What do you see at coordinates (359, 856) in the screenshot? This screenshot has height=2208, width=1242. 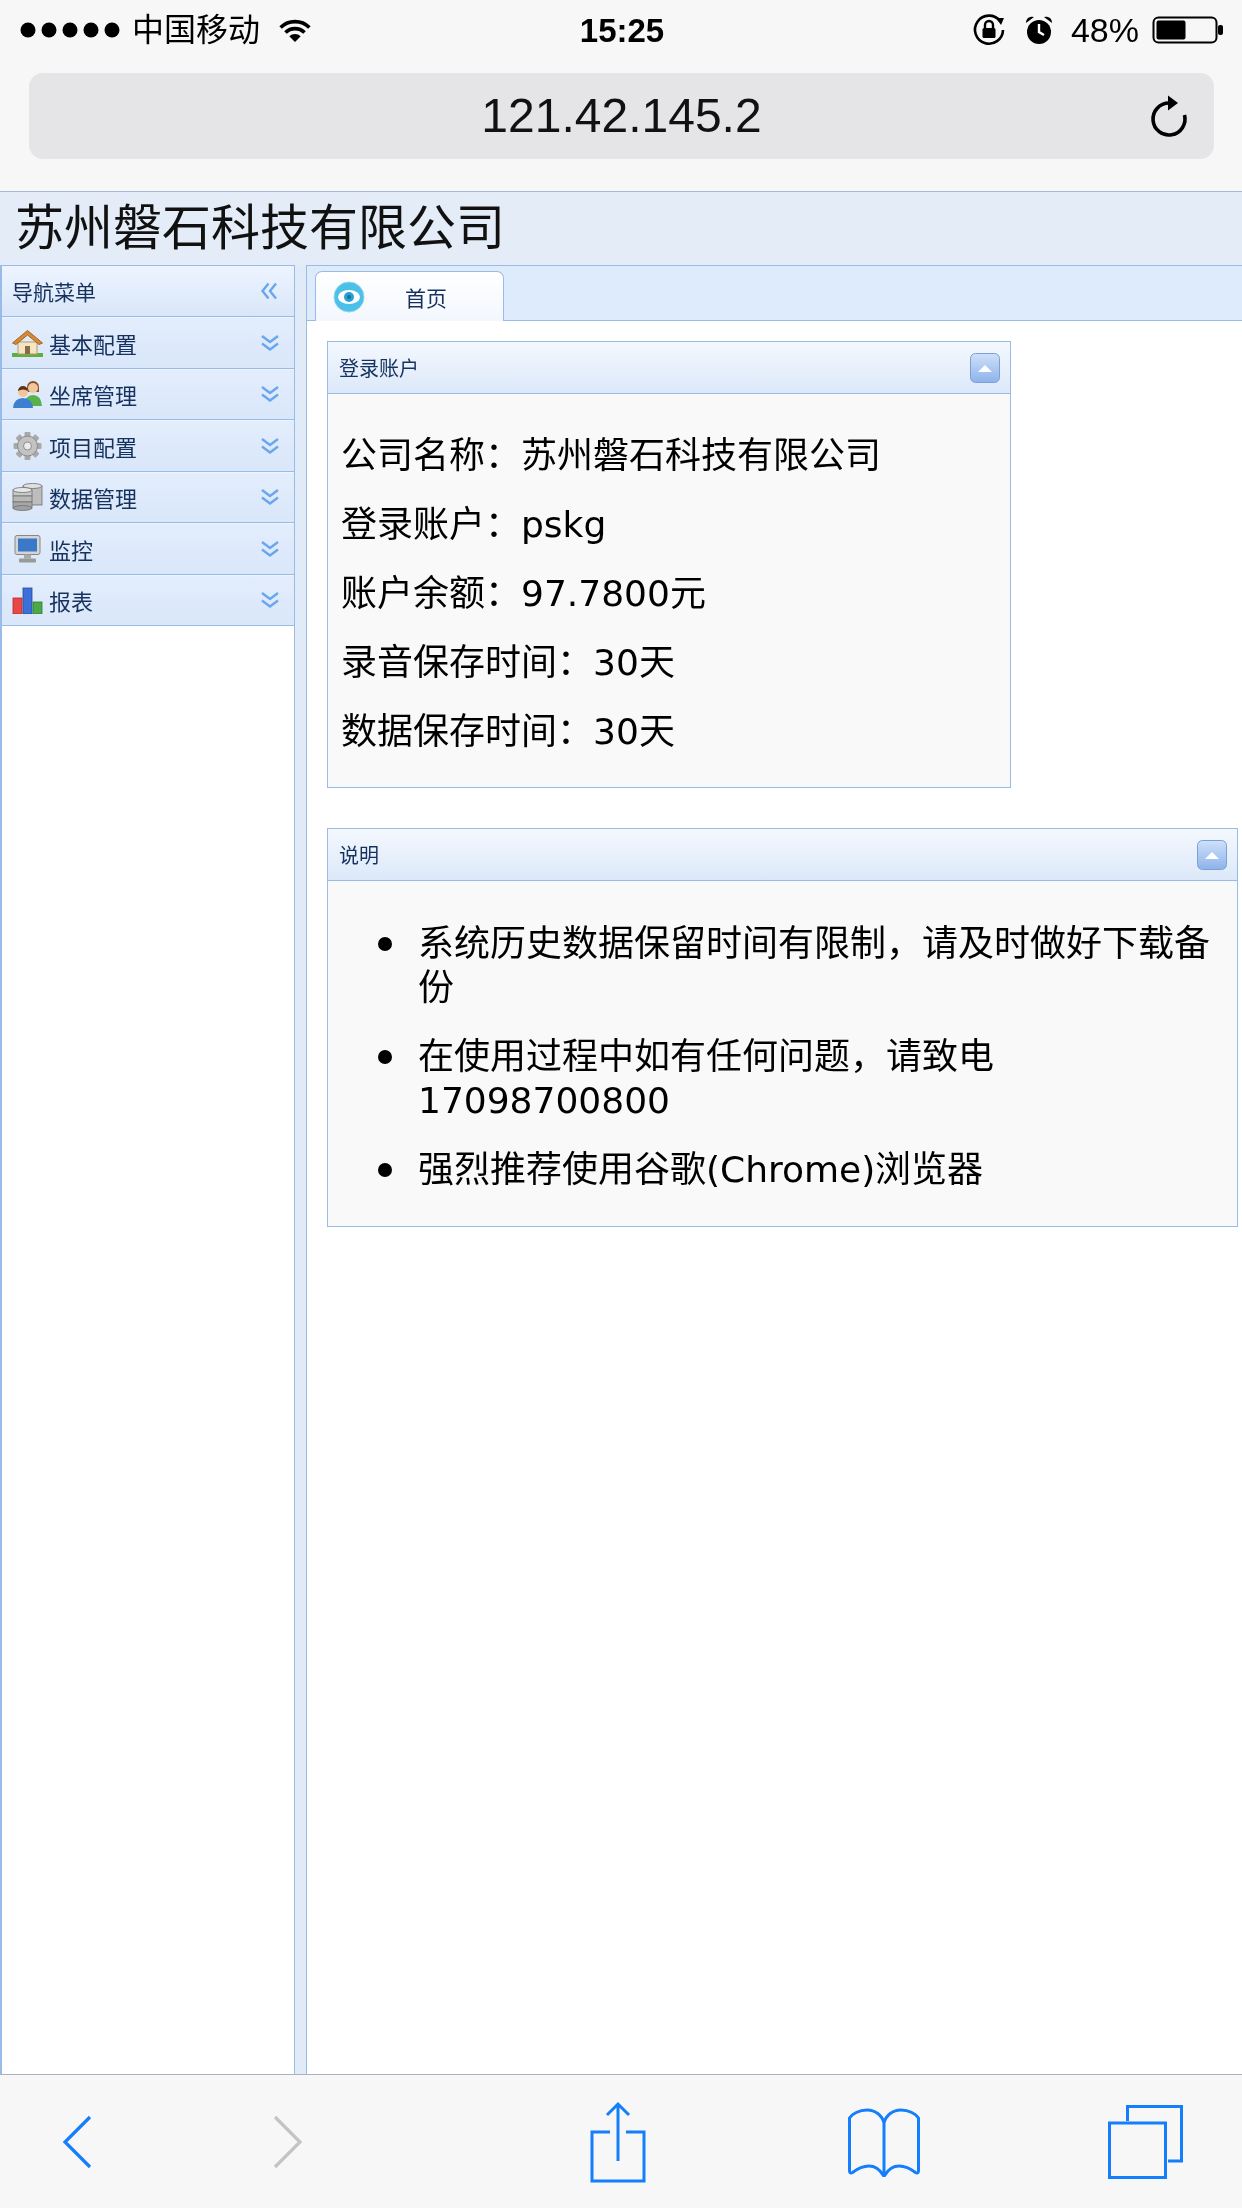 I see `panel-title: 说明` at bounding box center [359, 856].